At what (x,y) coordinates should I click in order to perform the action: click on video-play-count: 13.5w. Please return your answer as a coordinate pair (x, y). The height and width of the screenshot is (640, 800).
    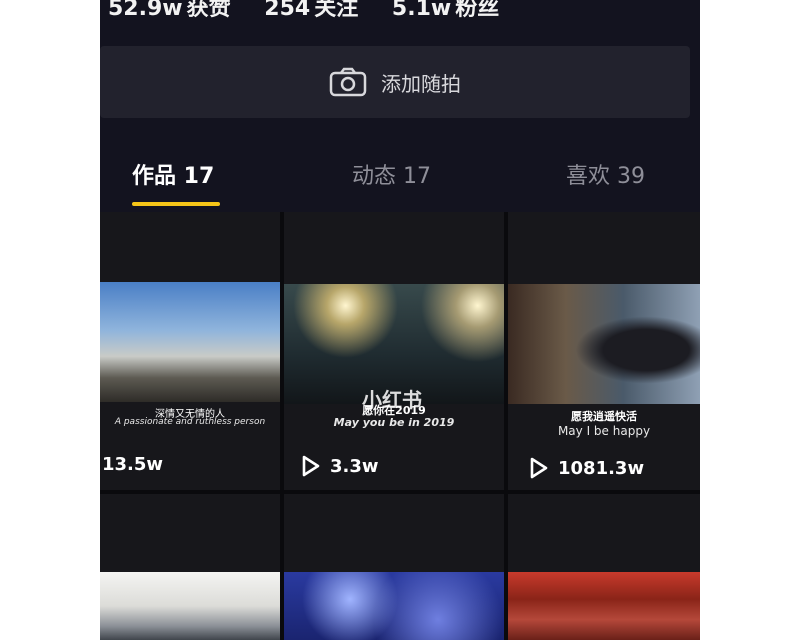
    Looking at the image, I should click on (132, 464).